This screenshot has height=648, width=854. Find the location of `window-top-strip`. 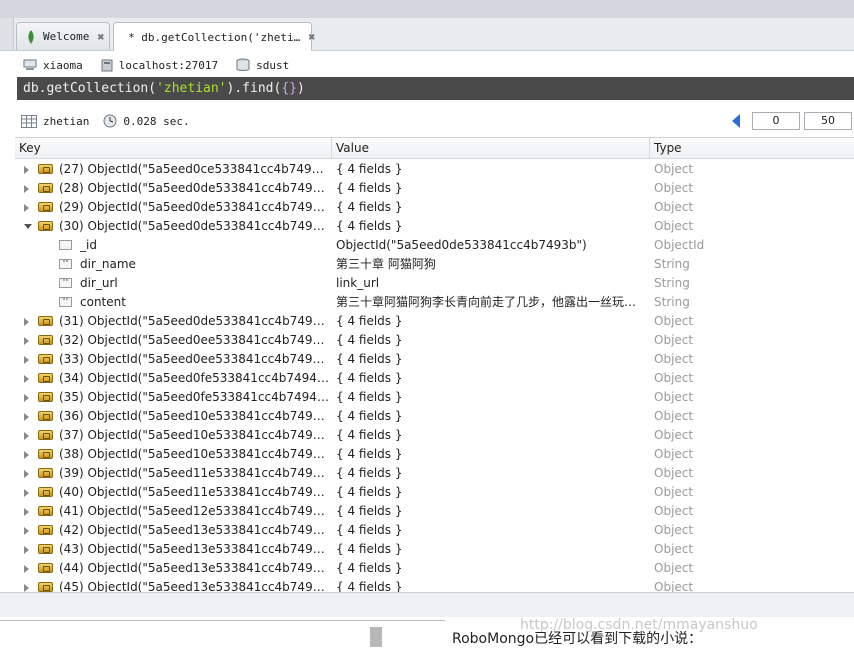

window-top-strip is located at coordinates (427, 9).